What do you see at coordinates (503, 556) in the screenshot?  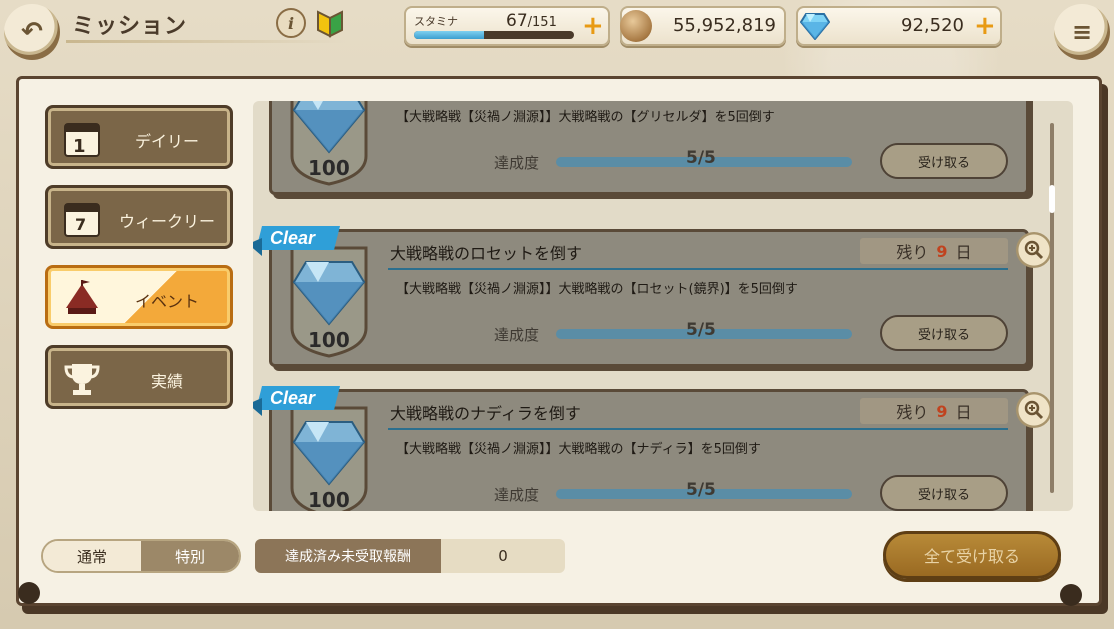 I see `unclaimed-value: 0` at bounding box center [503, 556].